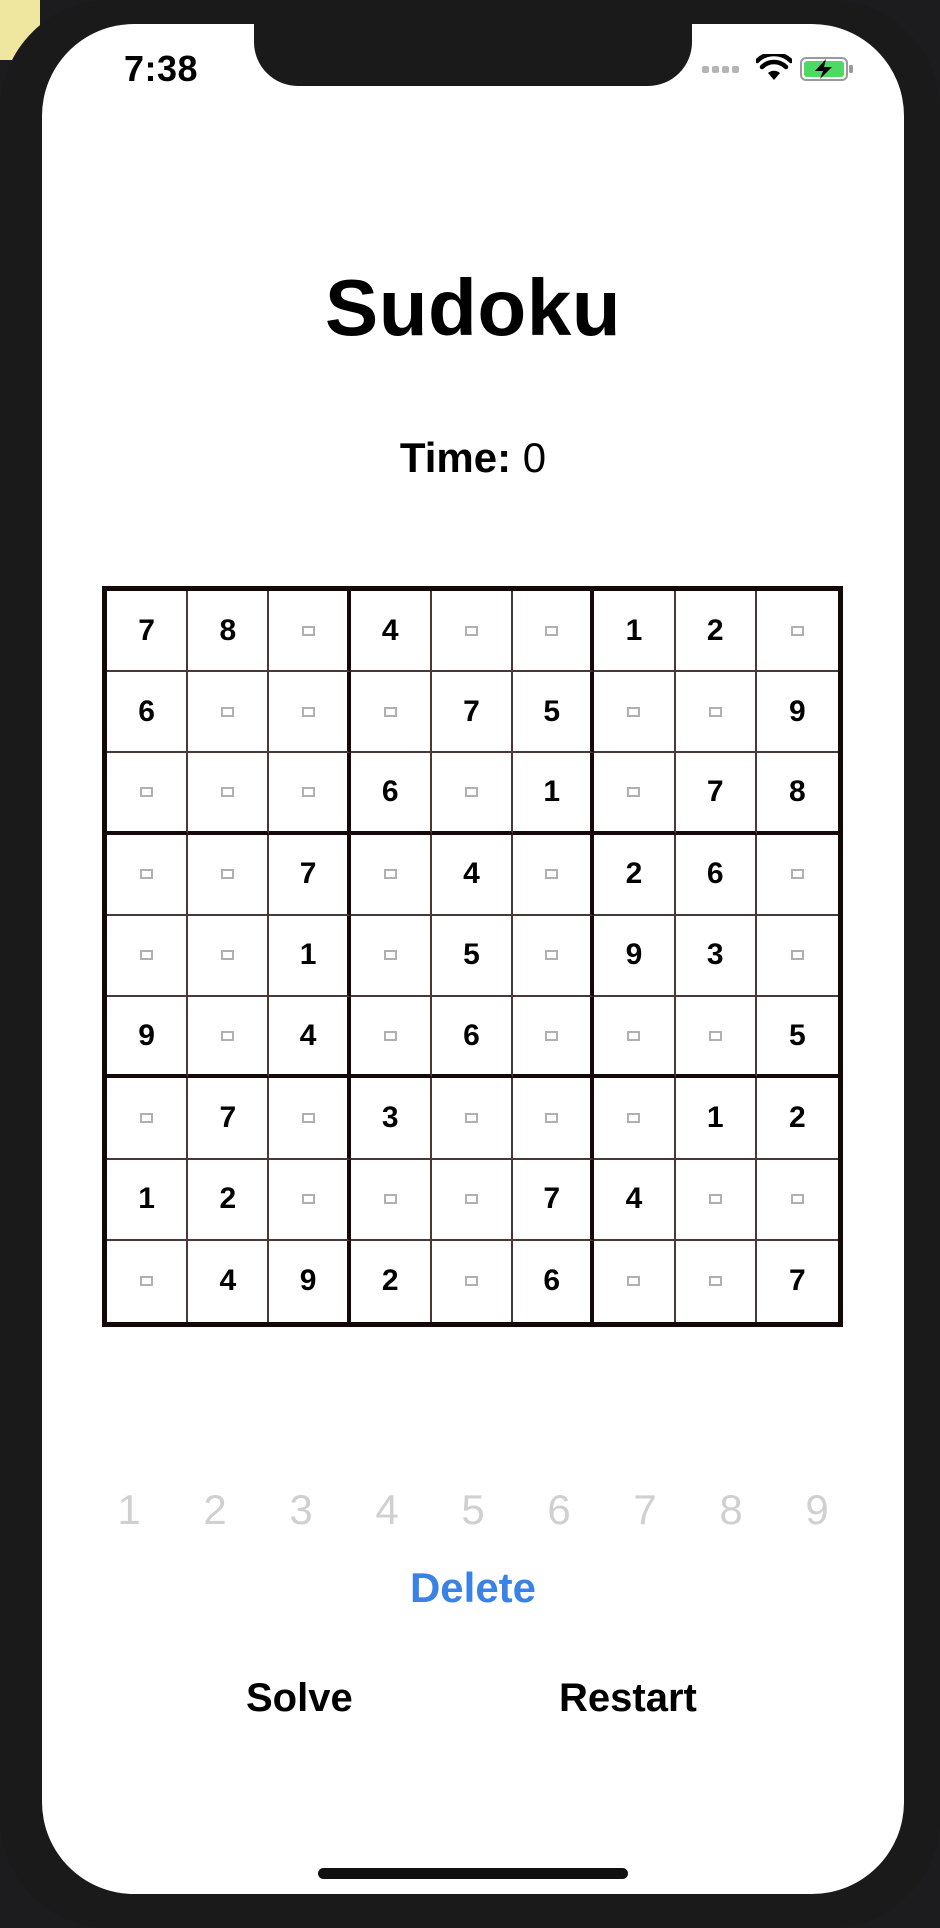 The width and height of the screenshot is (940, 1928). Describe the element at coordinates (559, 1510) in the screenshot. I see `number-key: 6` at that location.